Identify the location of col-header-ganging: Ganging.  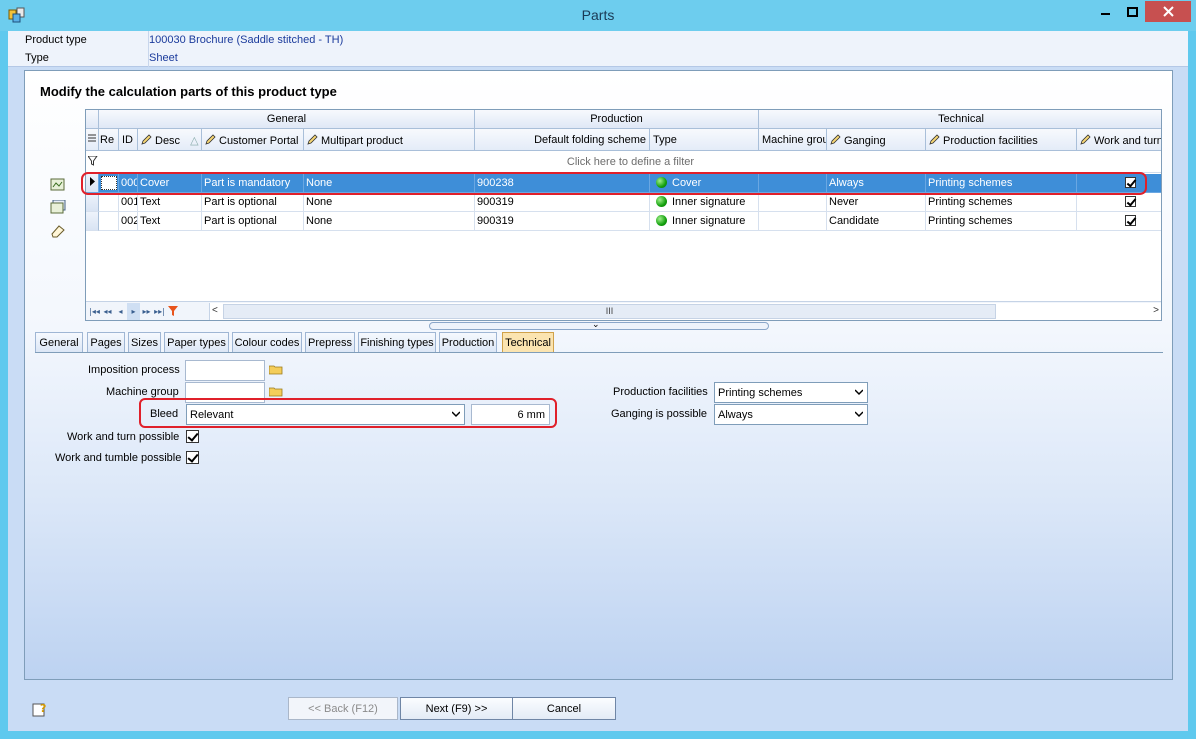
(876, 139).